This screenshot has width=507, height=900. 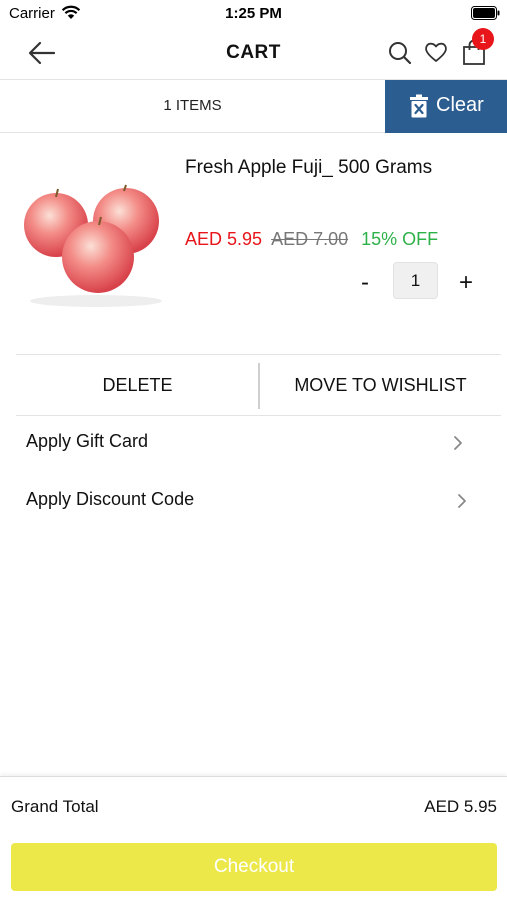 I want to click on search-icon, so click(x=400, y=53).